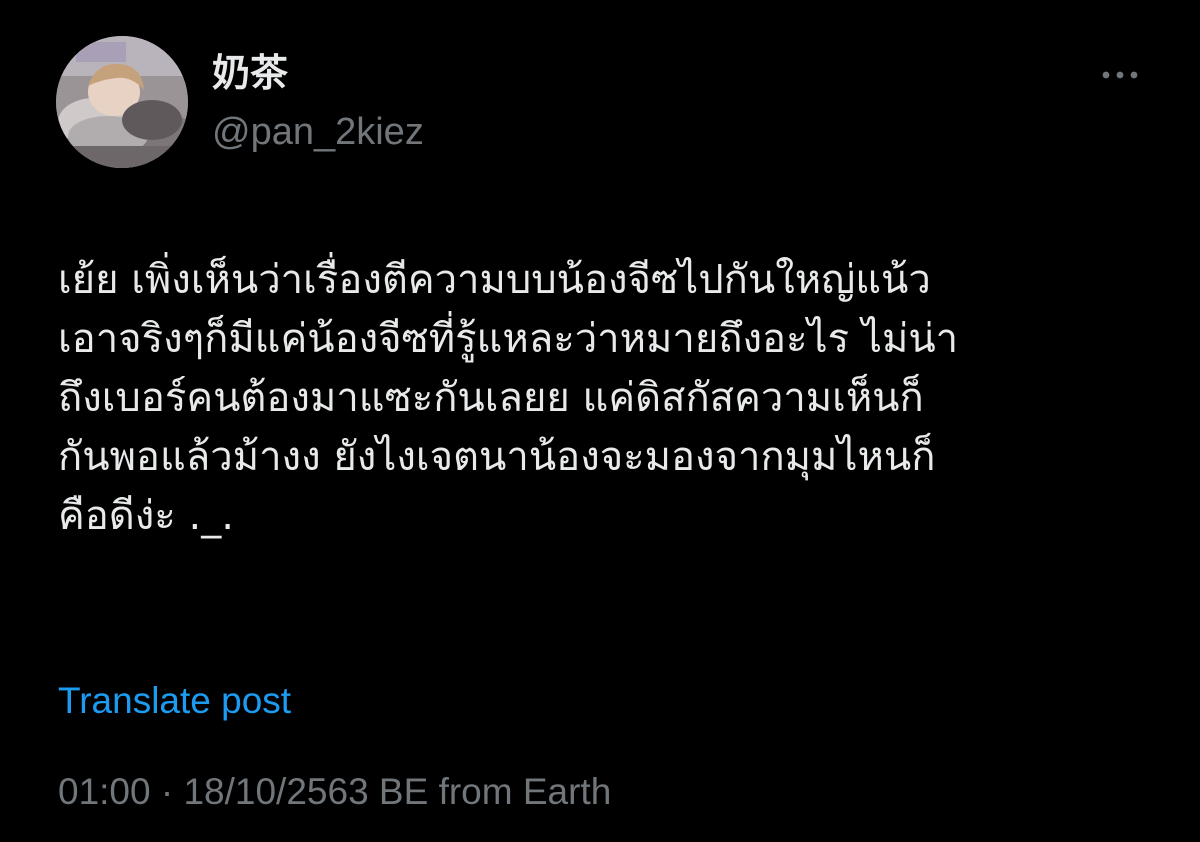 The image size is (1200, 842). I want to click on avatar, so click(122, 102).